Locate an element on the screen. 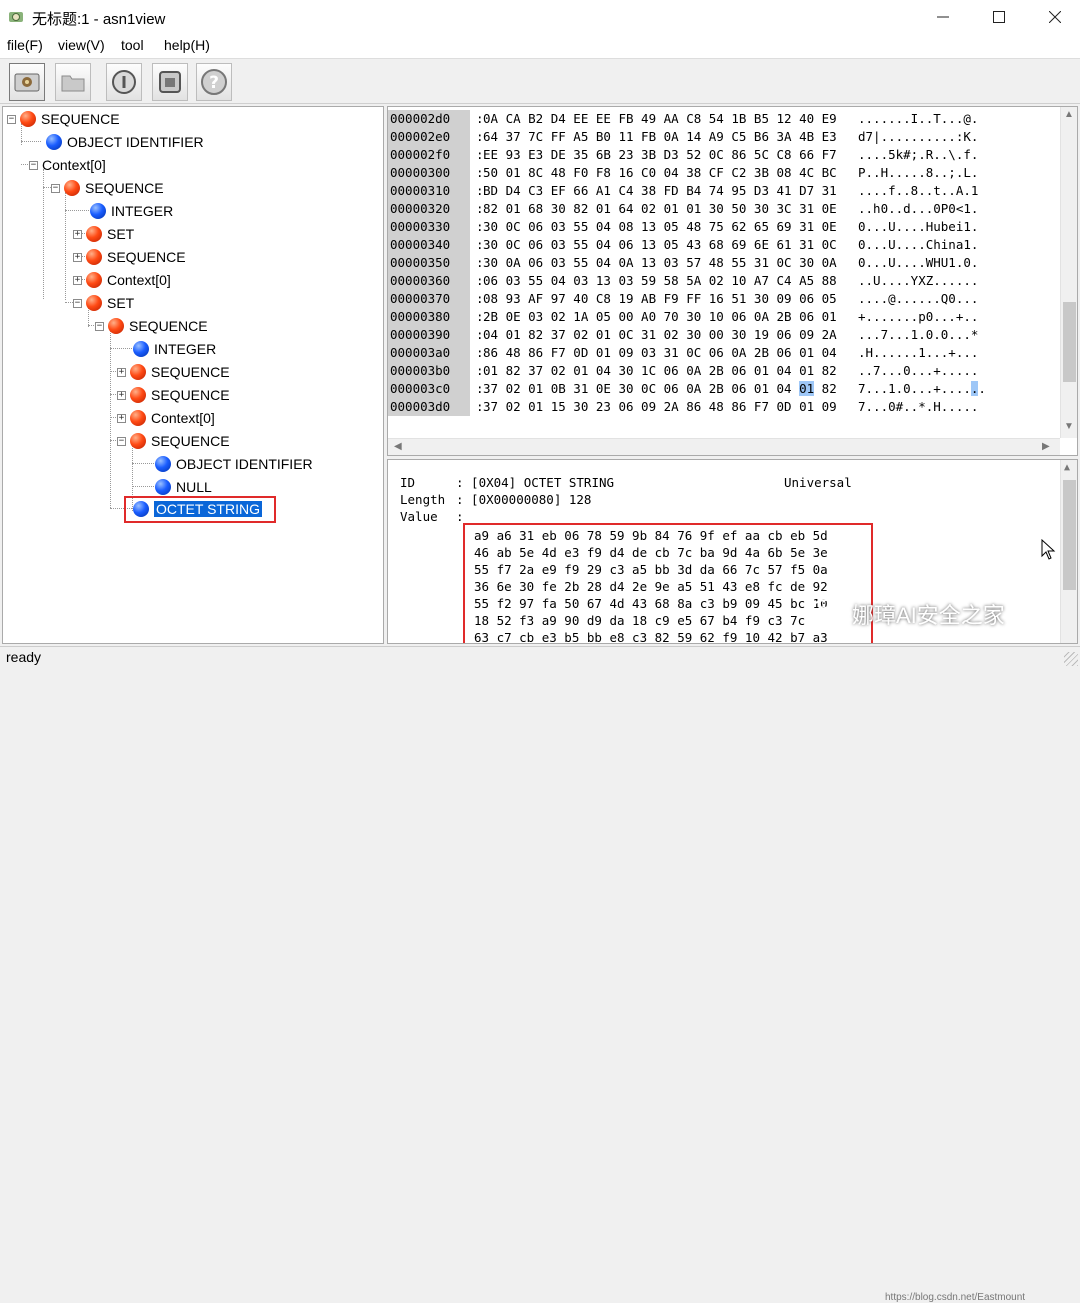 This screenshot has height=1303, width=1080. title-bar: 无标题:1 - asn1view is located at coordinates (540, 17).